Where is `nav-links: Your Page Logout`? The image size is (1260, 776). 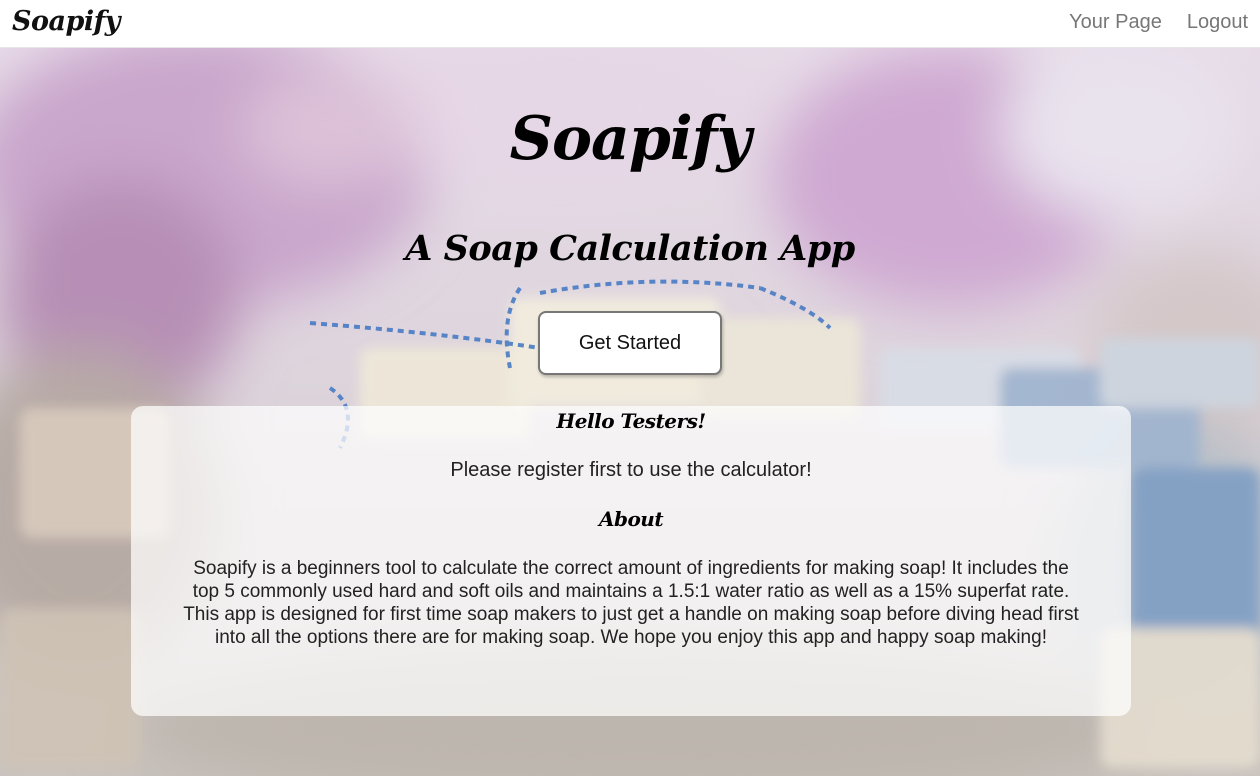
nav-links: Your Page Logout is located at coordinates (1158, 22).